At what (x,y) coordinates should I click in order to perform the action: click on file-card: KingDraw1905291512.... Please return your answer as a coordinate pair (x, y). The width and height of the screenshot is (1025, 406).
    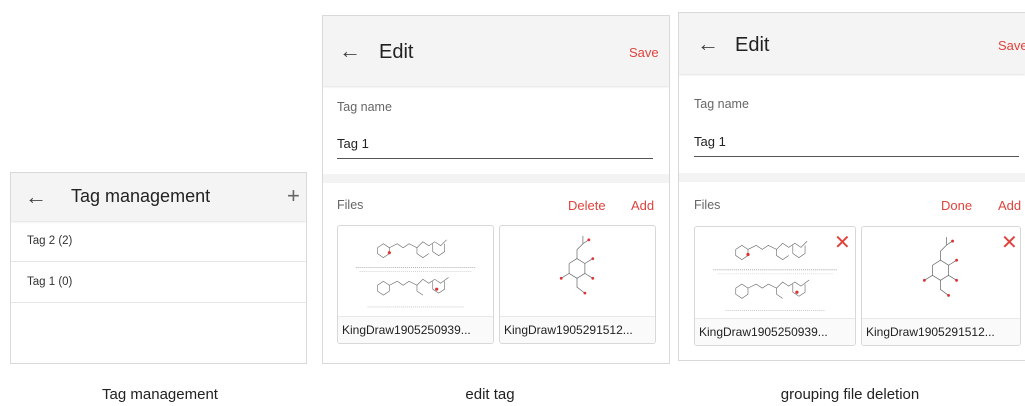
    Looking at the image, I should click on (577, 284).